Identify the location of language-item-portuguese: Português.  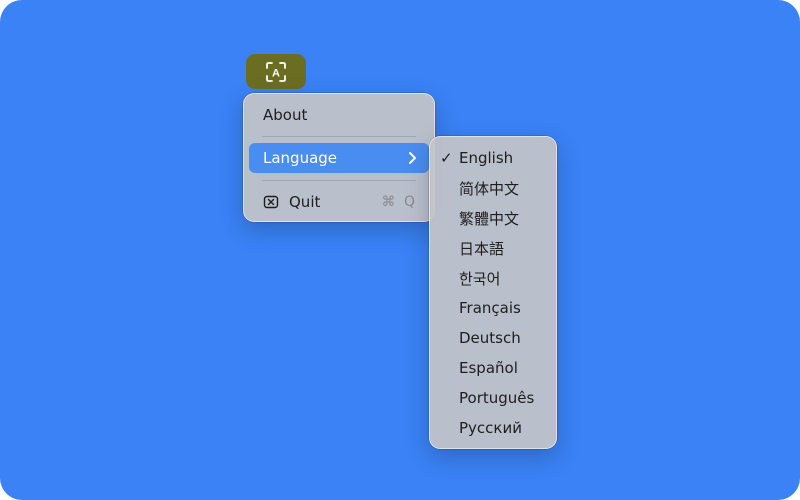
(495, 398).